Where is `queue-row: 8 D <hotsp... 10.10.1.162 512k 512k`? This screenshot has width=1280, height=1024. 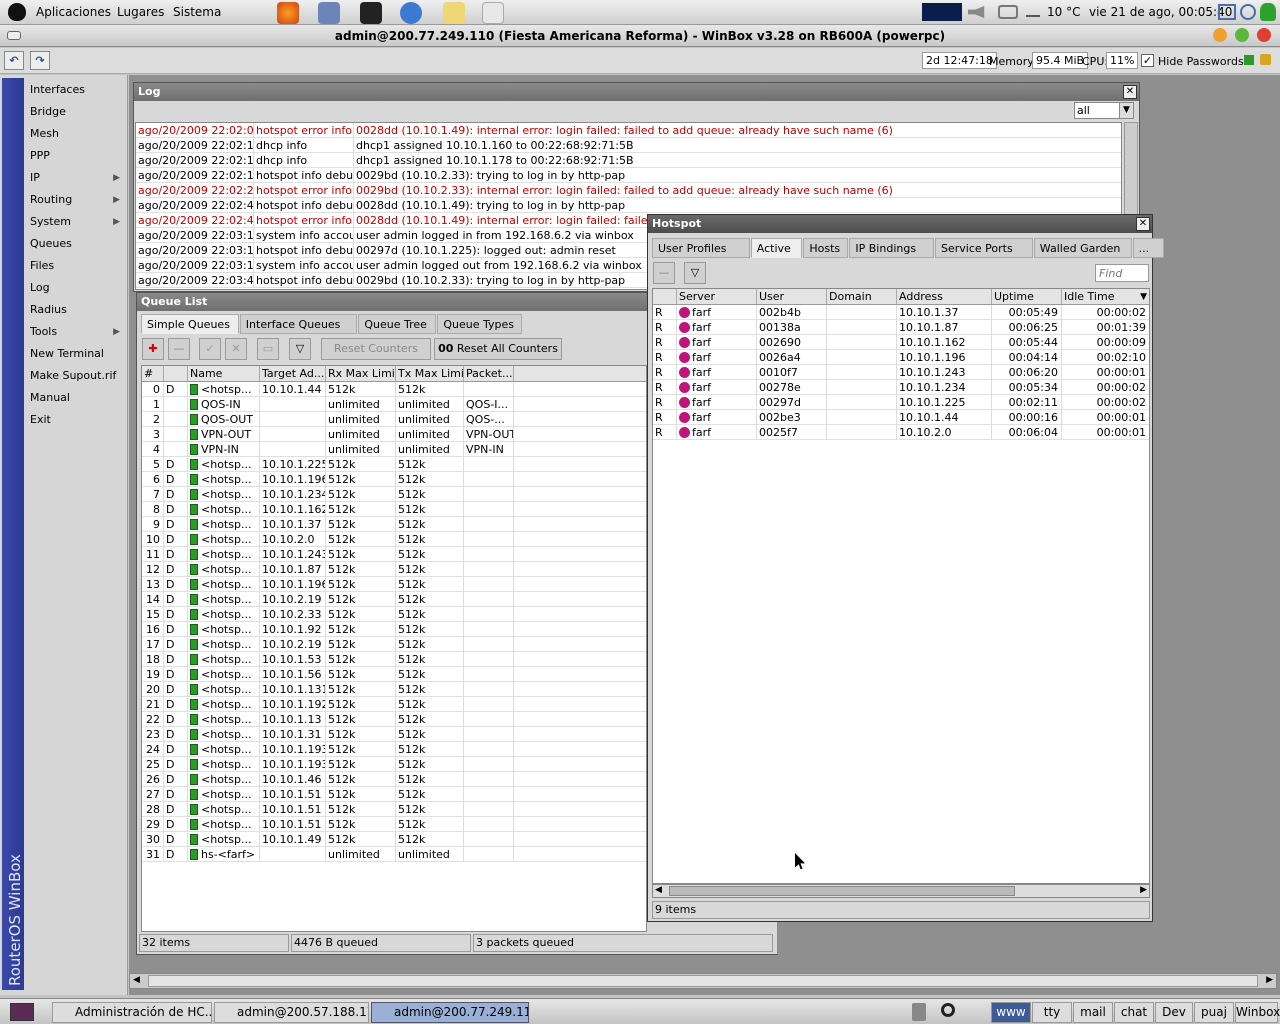
queue-row: 8 D <hotsp... 10.10.1.162 512k 512k is located at coordinates (394, 509).